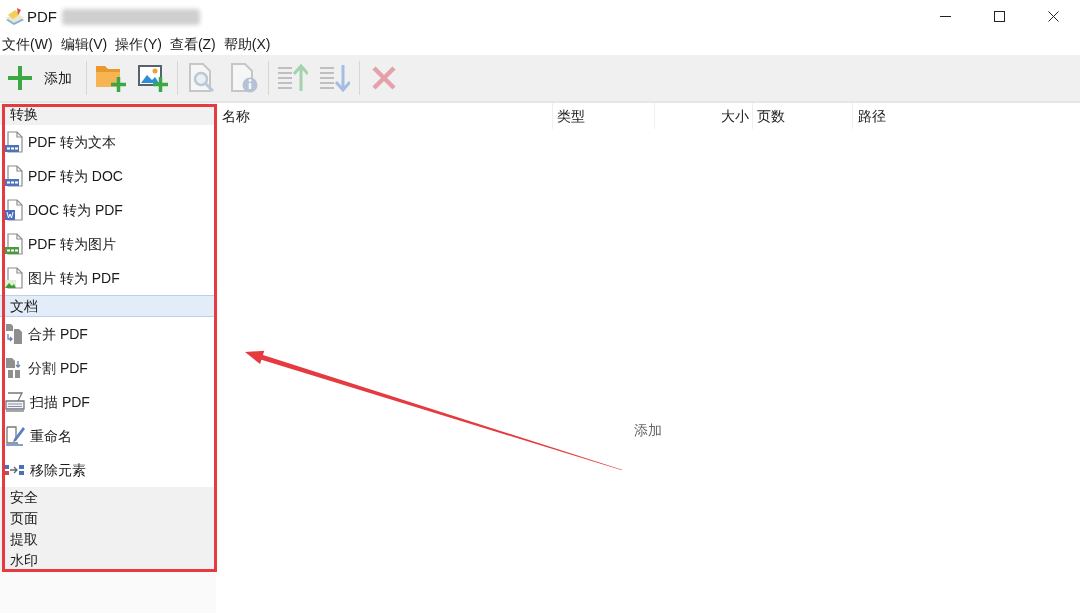  Describe the element at coordinates (648, 430) in the screenshot. I see `empty-list-hint: 添加` at that location.